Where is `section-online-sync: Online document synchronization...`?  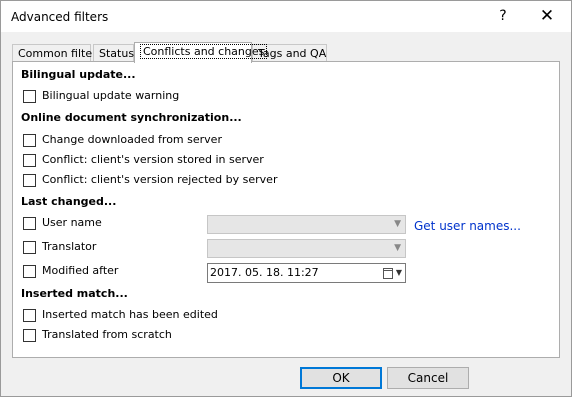 section-online-sync: Online document synchronization... is located at coordinates (131, 117).